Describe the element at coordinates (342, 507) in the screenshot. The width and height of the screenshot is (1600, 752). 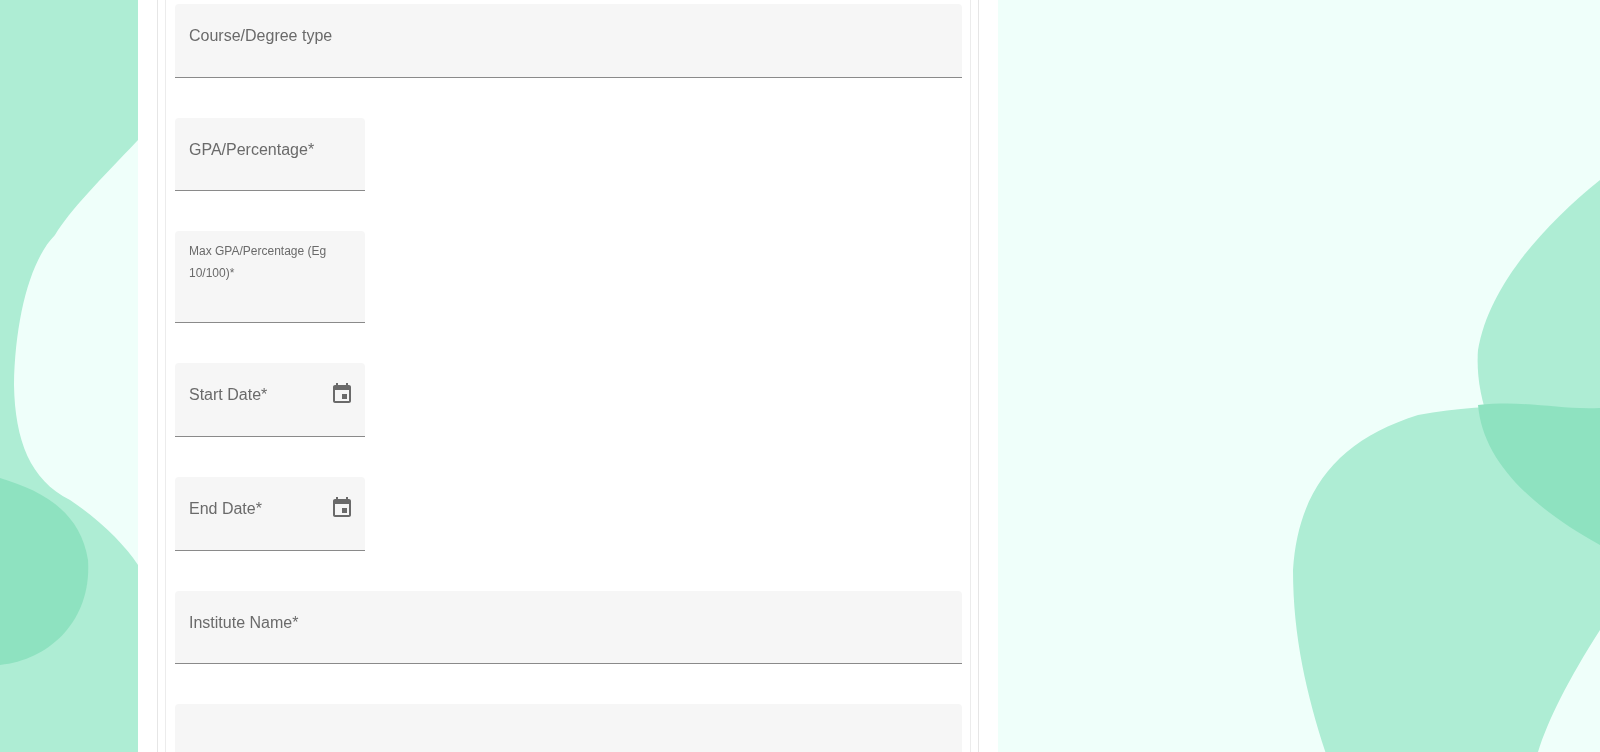
I see `calendar-icon` at that location.